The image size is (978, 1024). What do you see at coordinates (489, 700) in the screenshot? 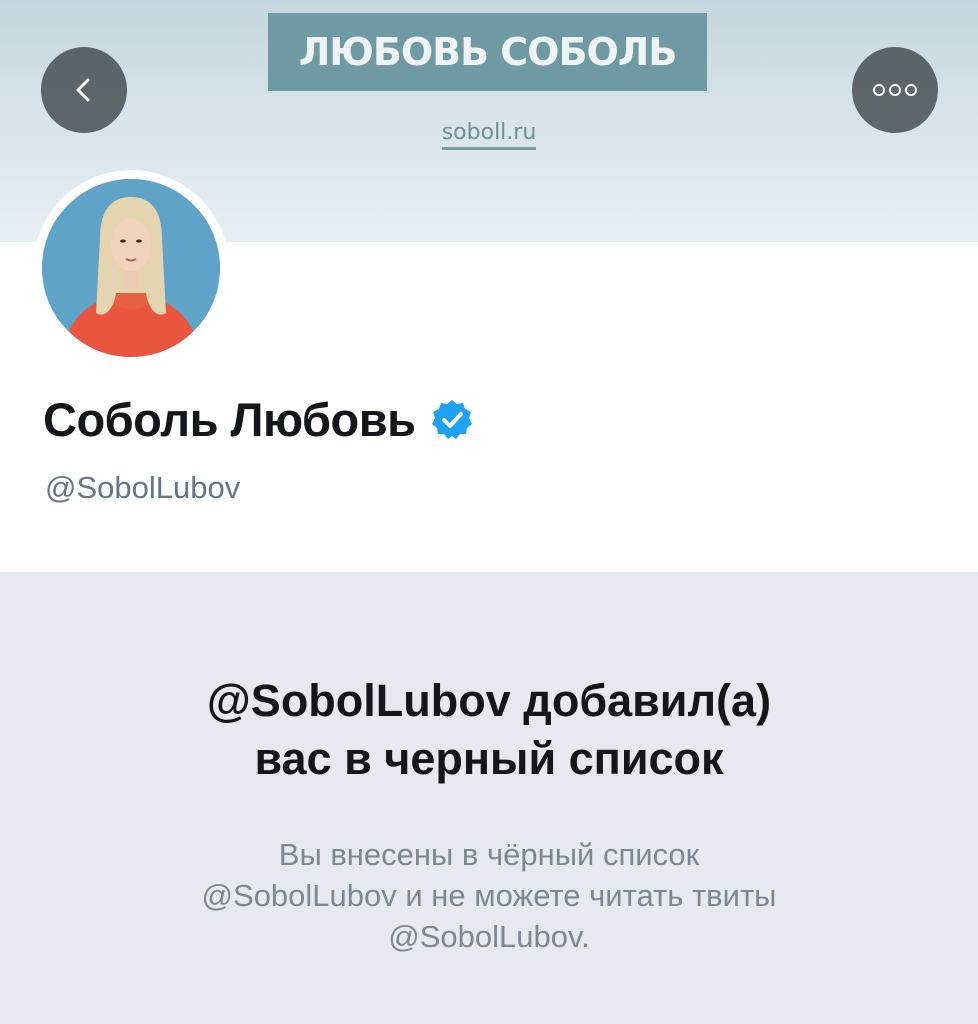
I see `blocked-title-line1: @SobolLubov добавил(а)` at bounding box center [489, 700].